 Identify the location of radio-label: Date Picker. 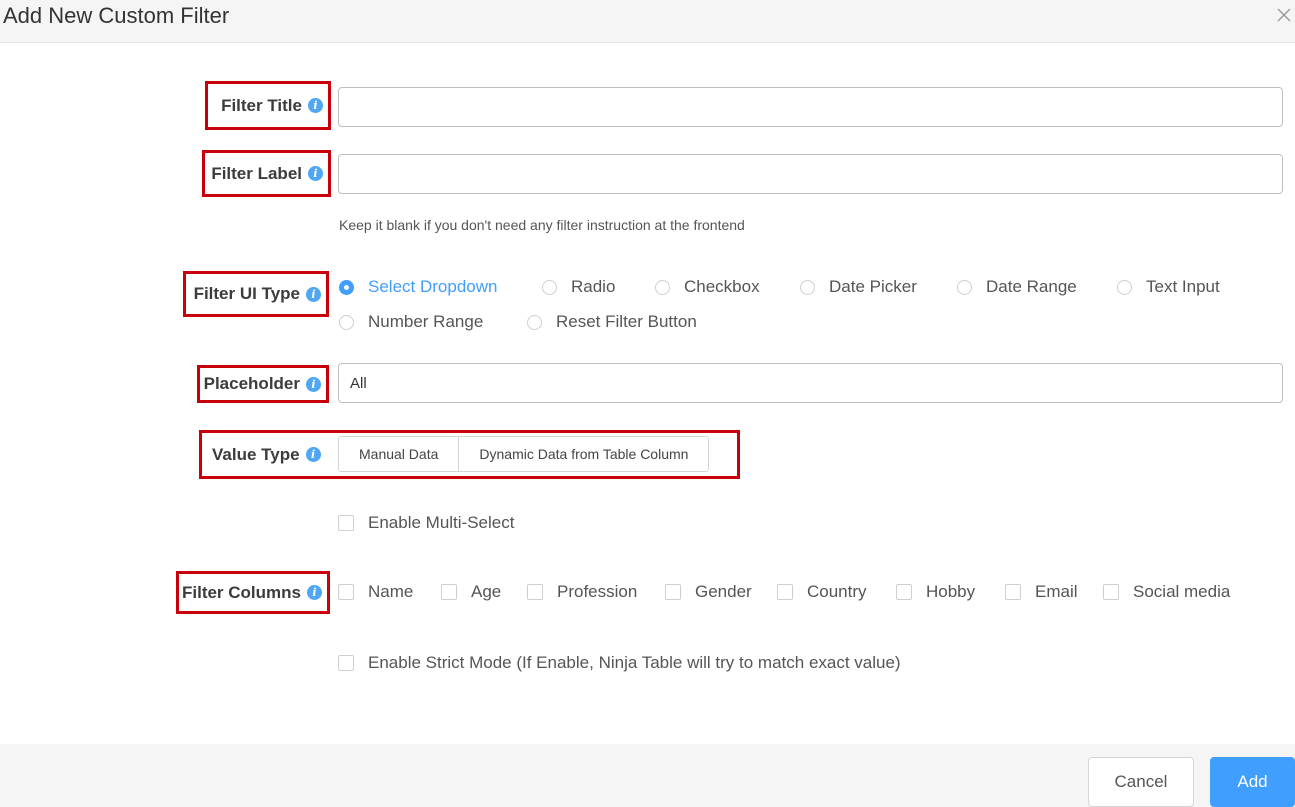
(873, 286).